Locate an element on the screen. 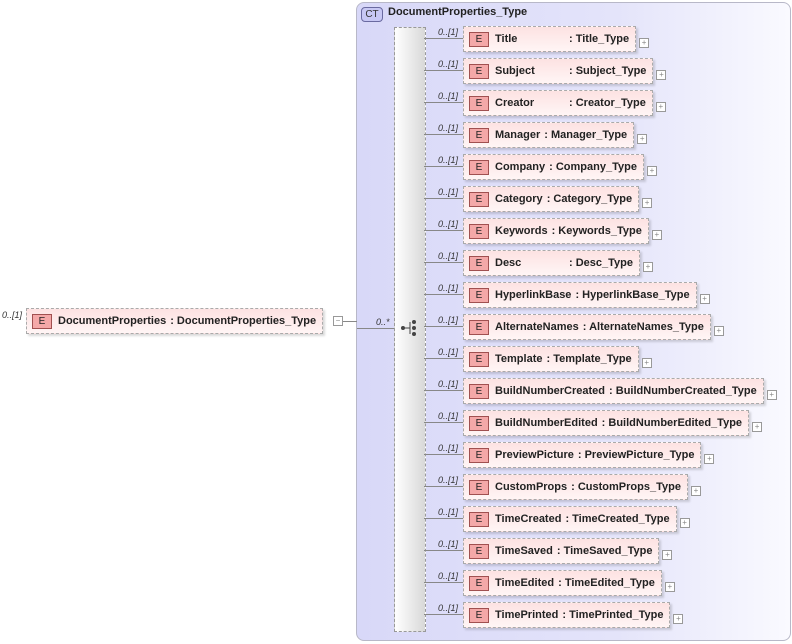 Image resolution: width=792 pixels, height=644 pixels. element-type: : Manager_Type is located at coordinates (586, 135).